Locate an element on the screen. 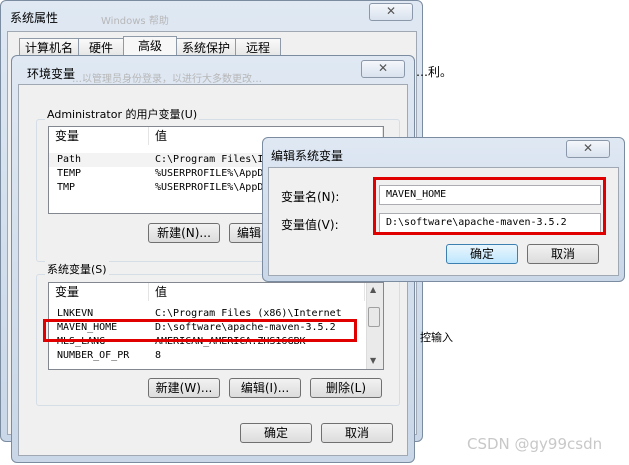 The image size is (629, 465). variable-name: TEMP is located at coordinates (69, 173).